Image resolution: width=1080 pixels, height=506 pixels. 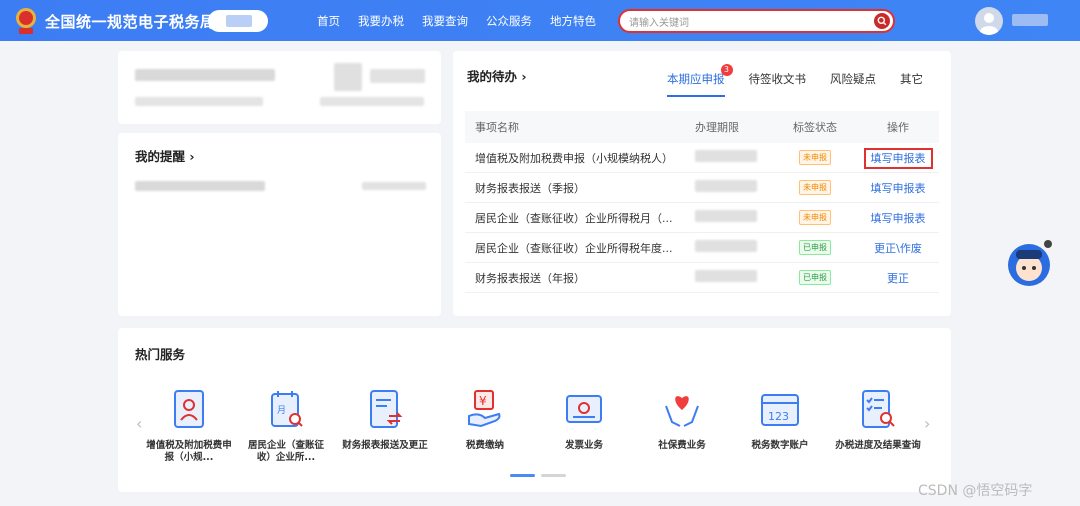 I want to click on nav-local-feature: 地方特色, so click(x=573, y=21).